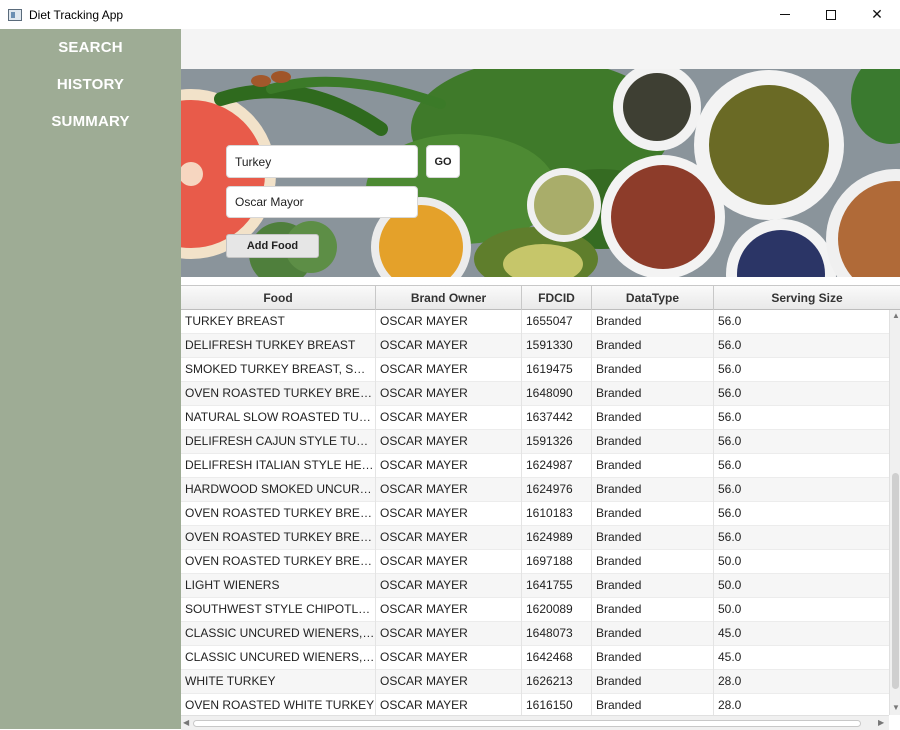 The width and height of the screenshot is (900, 730). What do you see at coordinates (557, 704) in the screenshot?
I see `cell-fdcid: 1616150` at bounding box center [557, 704].